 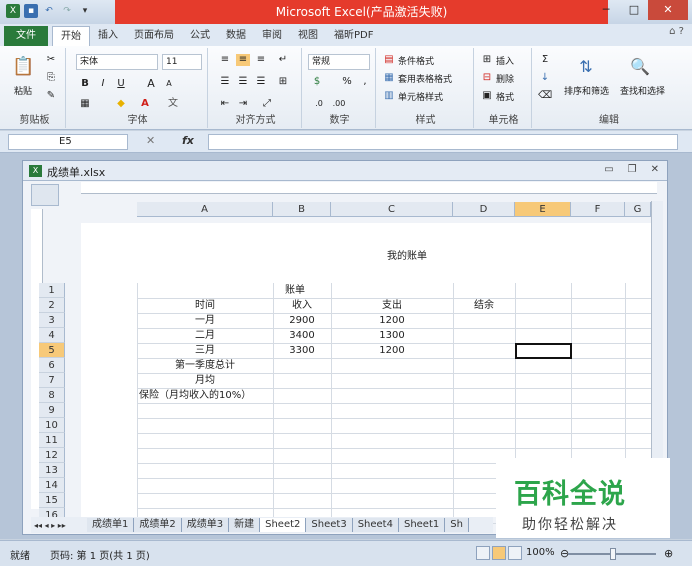 I want to click on font-color-icon: A, so click(x=145, y=104).